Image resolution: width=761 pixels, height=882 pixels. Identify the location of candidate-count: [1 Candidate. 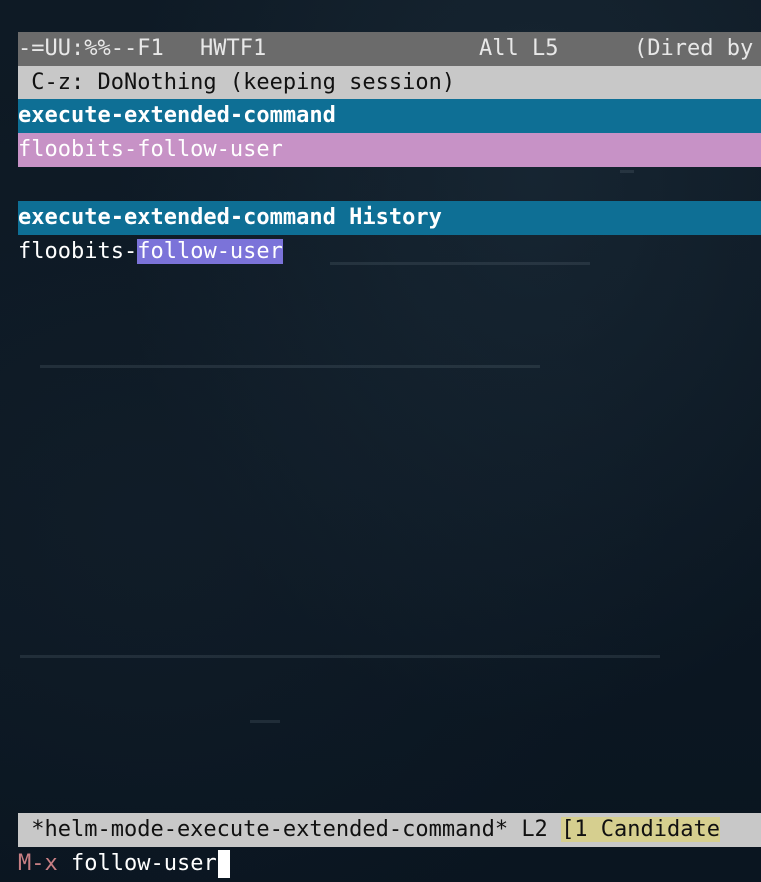
(641, 829).